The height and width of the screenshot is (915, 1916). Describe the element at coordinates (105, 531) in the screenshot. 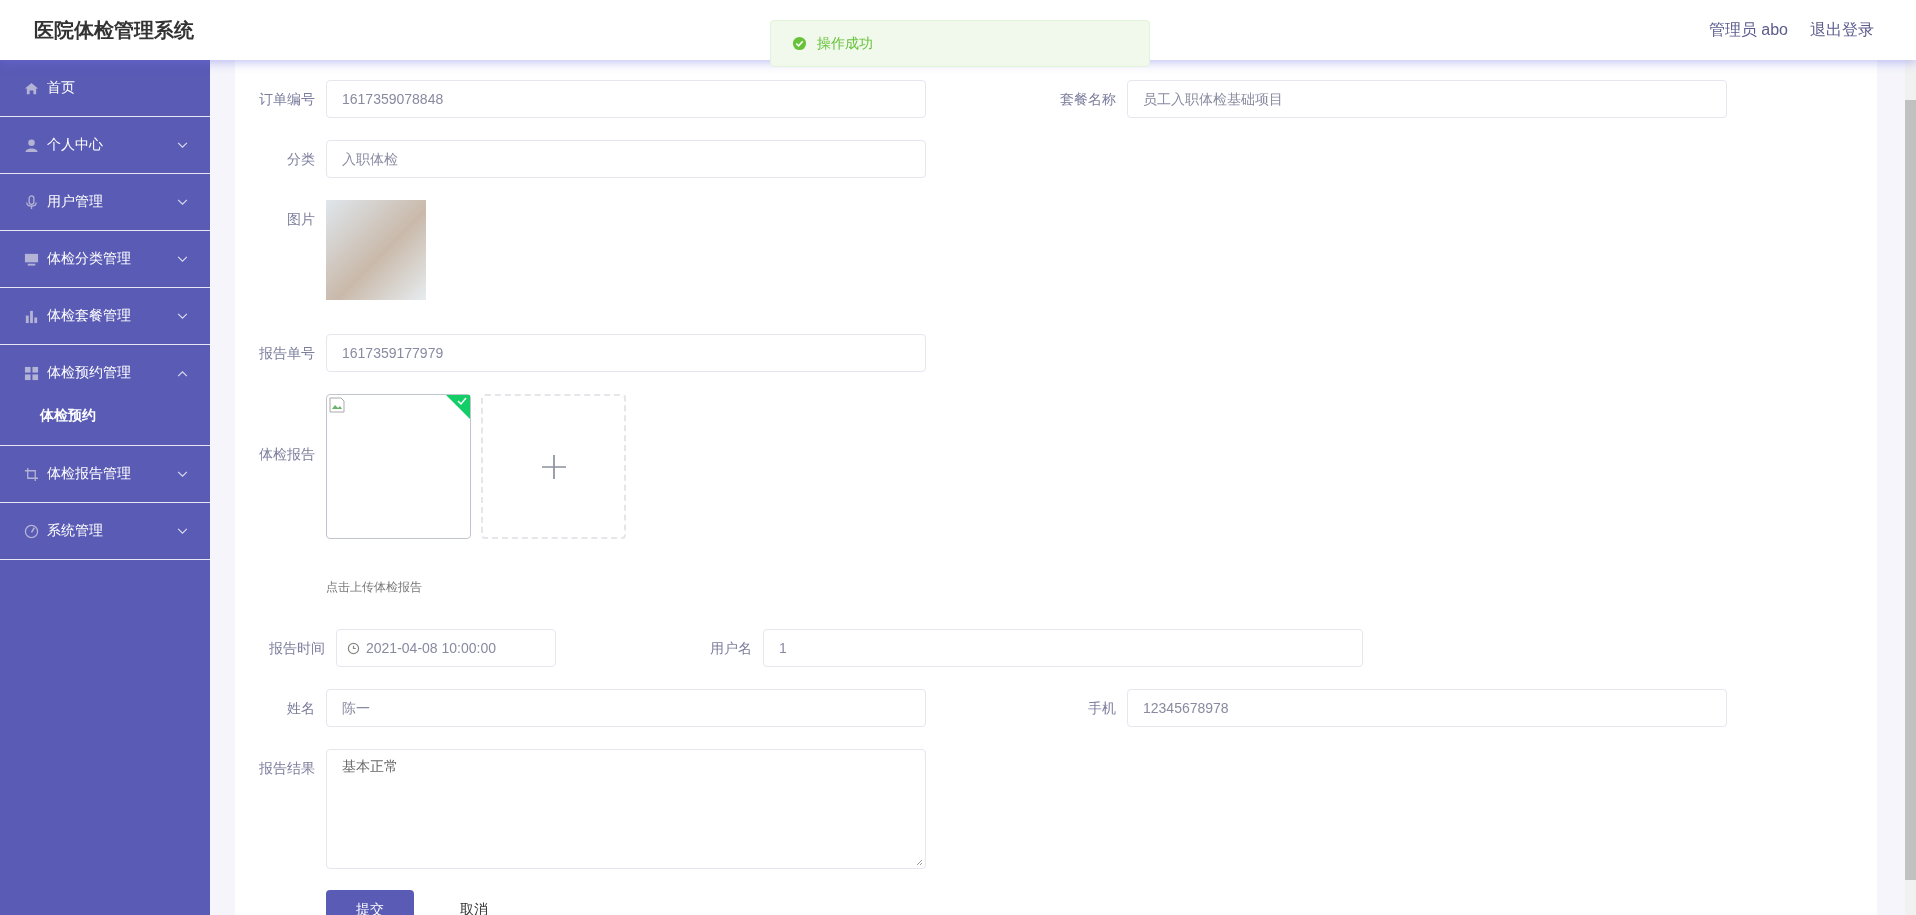

I see `menu-item: 系统管理` at that location.